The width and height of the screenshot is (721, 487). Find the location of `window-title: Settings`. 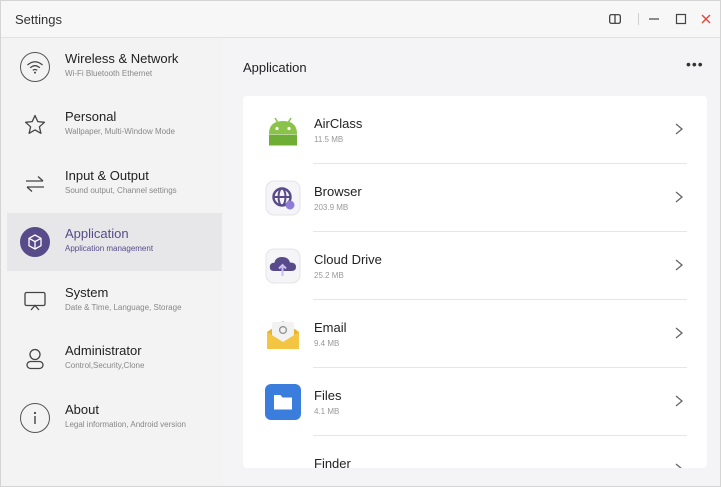

window-title: Settings is located at coordinates (38, 19).